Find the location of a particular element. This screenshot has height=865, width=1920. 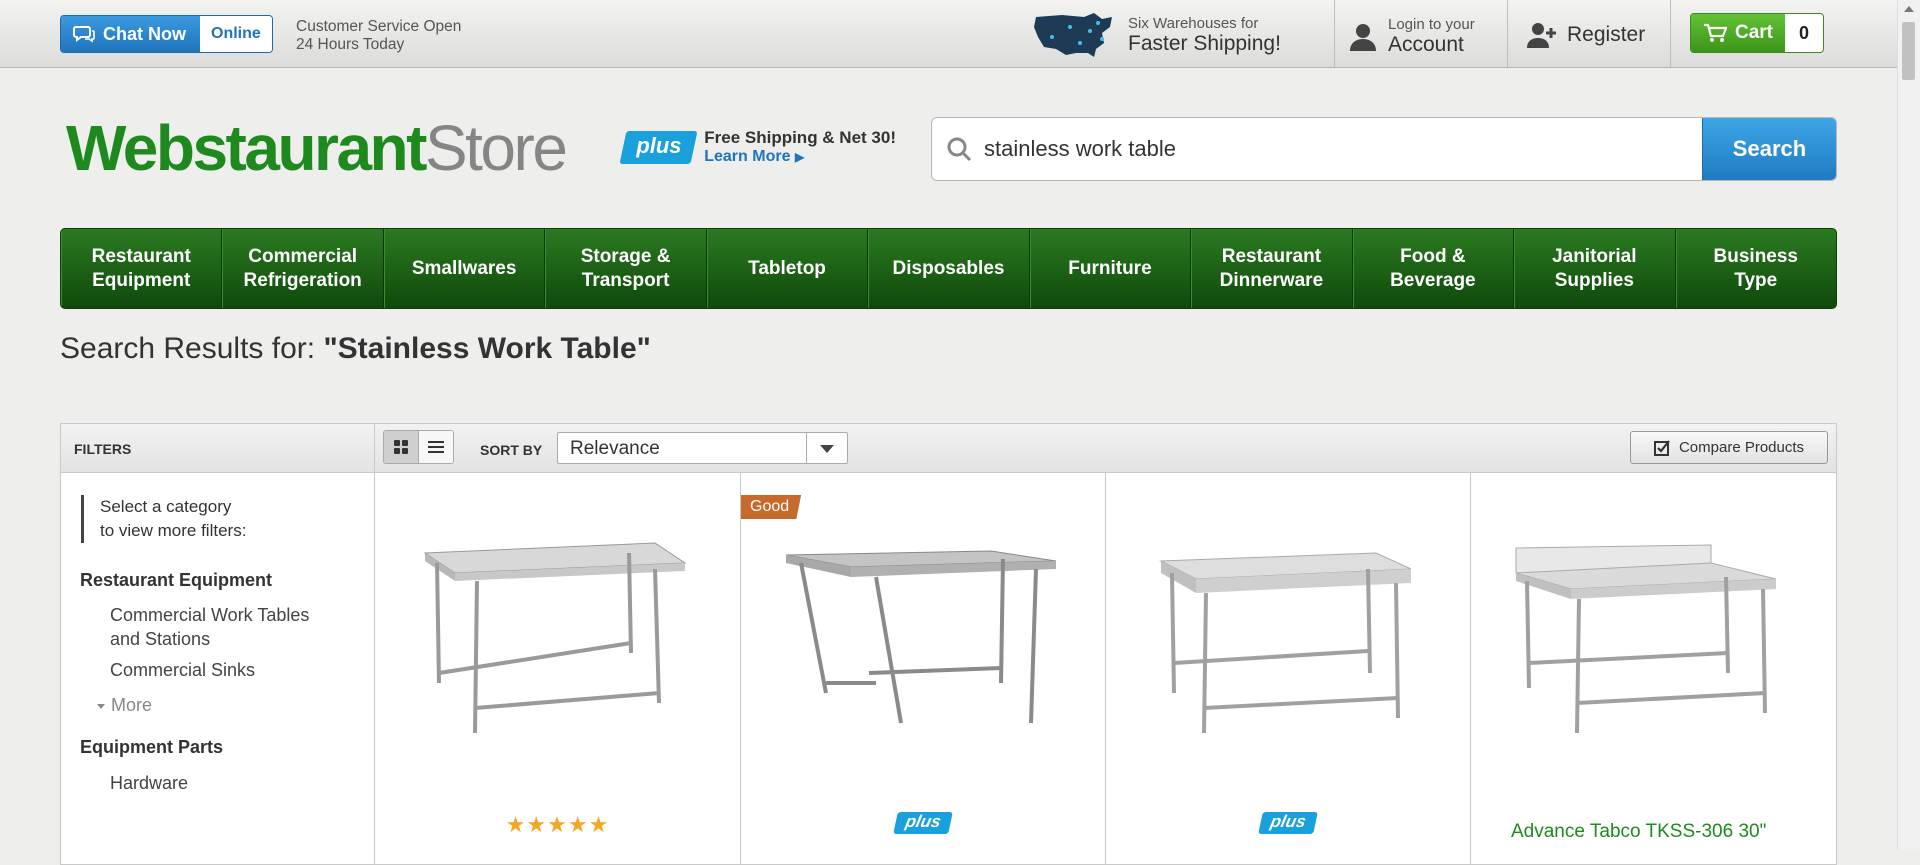

nav-item-disposables: Disposables is located at coordinates (949, 268).